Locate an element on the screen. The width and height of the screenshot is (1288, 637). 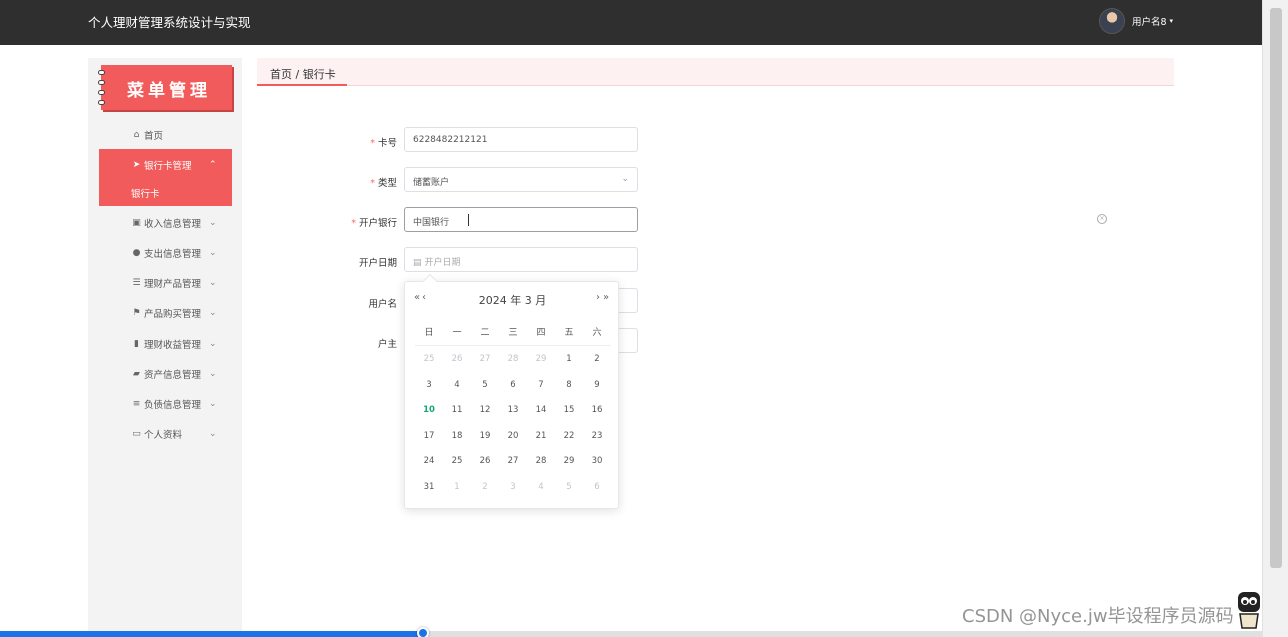
calendar-week-row: 17 18 19 20 21 22 23 is located at coordinates (513, 440).